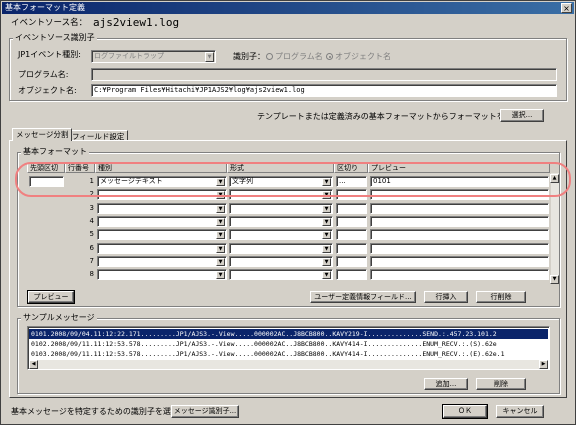 The image size is (576, 425). I want to click on close-icon: ×, so click(566, 8).